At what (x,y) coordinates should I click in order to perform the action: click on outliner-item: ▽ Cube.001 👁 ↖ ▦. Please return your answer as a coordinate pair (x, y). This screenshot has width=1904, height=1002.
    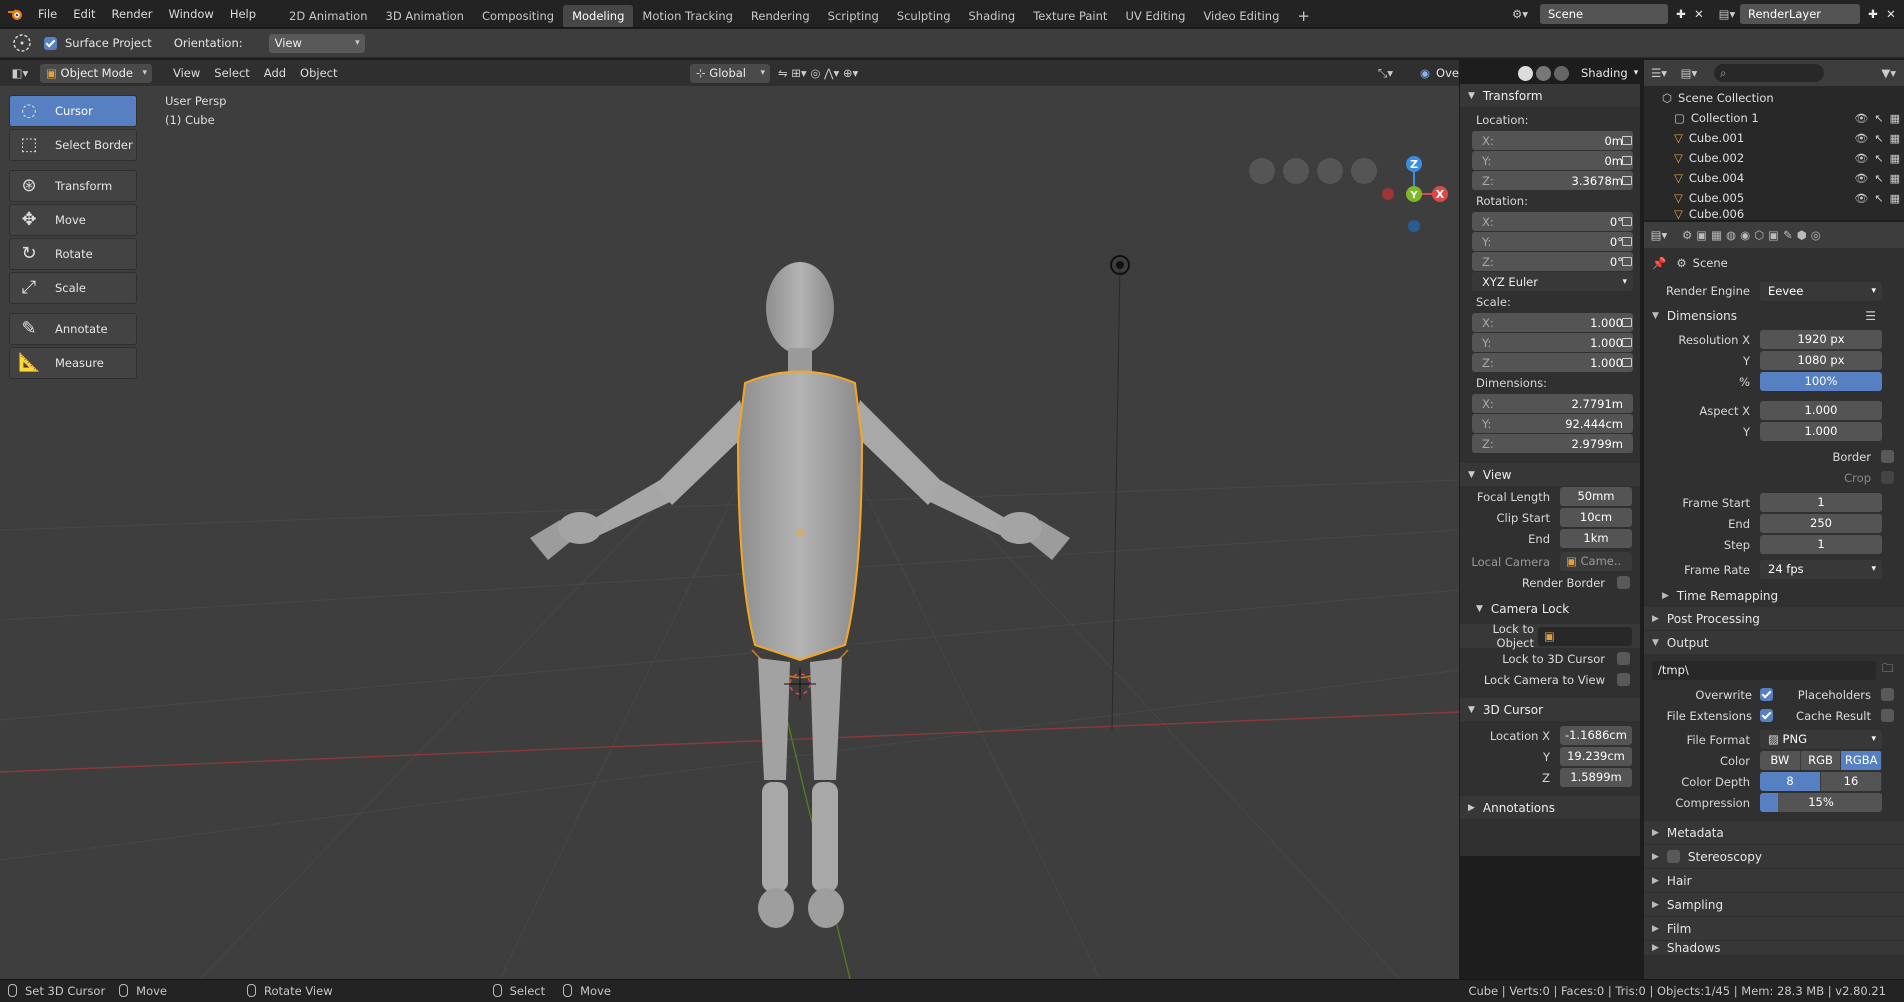
    Looking at the image, I should click on (1774, 138).